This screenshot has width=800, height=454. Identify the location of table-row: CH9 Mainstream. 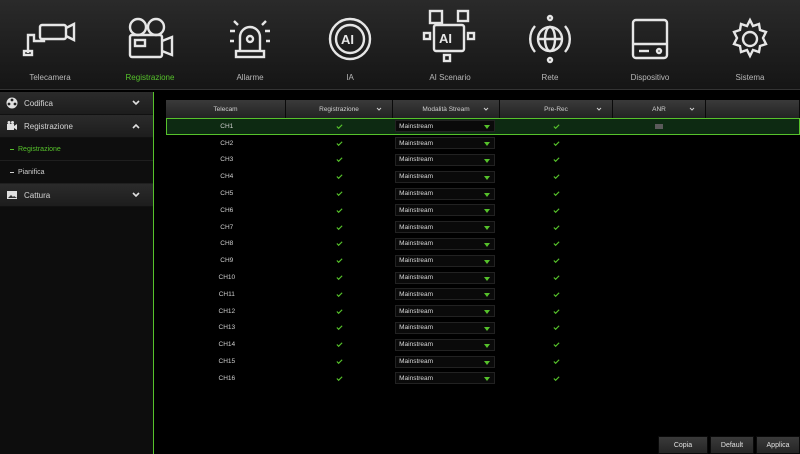
(483, 260).